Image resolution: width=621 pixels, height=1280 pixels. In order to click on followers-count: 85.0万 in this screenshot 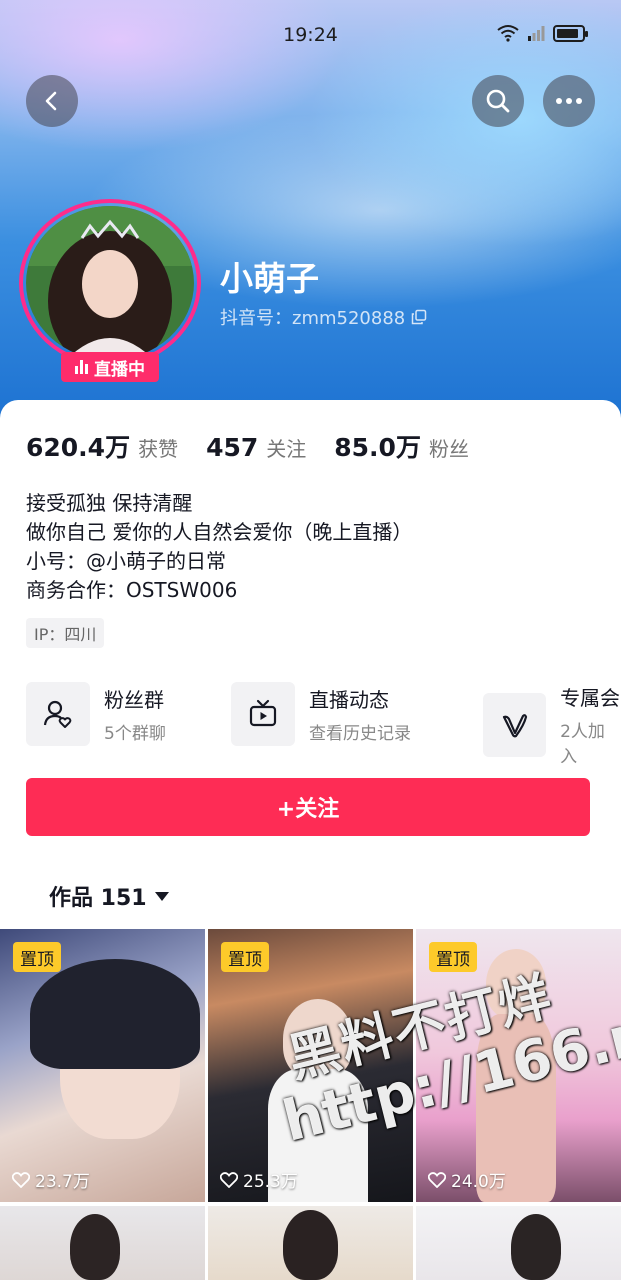, I will do `click(377, 446)`.